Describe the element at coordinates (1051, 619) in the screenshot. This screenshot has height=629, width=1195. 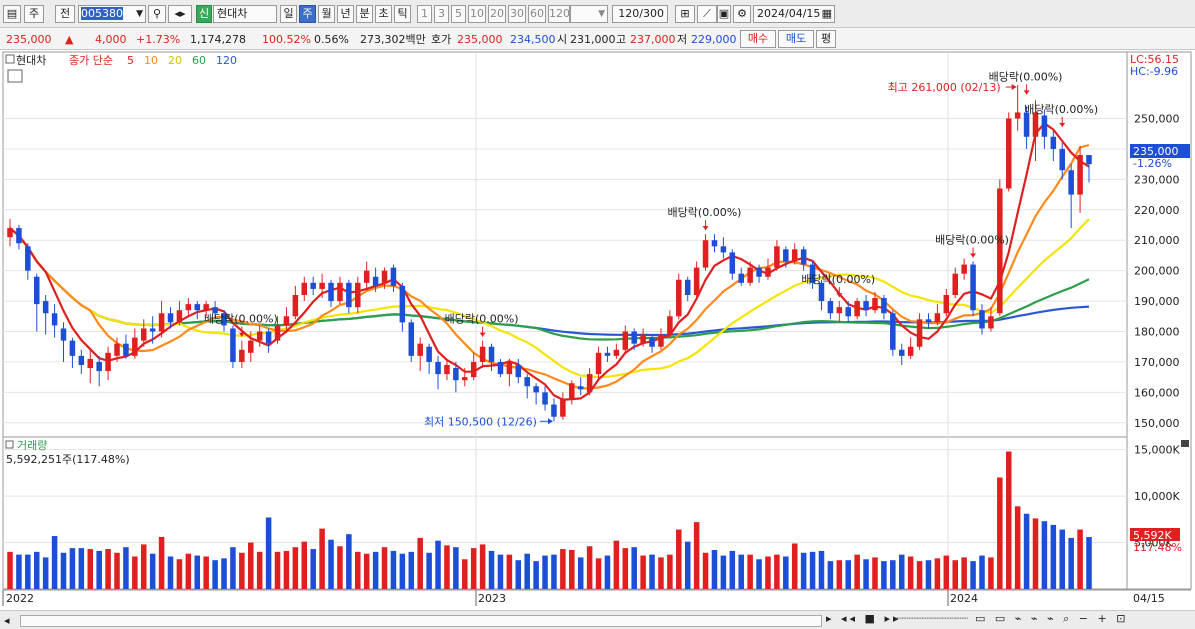
I see `tool-icons: ▭ ▭ ⌁ ⌁ ⌁ ⌕ − + ⊡` at that location.